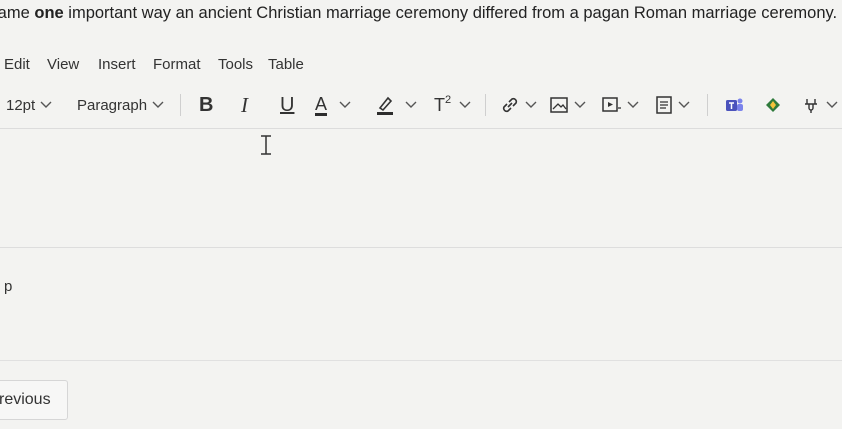 The image size is (842, 429). I want to click on italic-button: I, so click(244, 105).